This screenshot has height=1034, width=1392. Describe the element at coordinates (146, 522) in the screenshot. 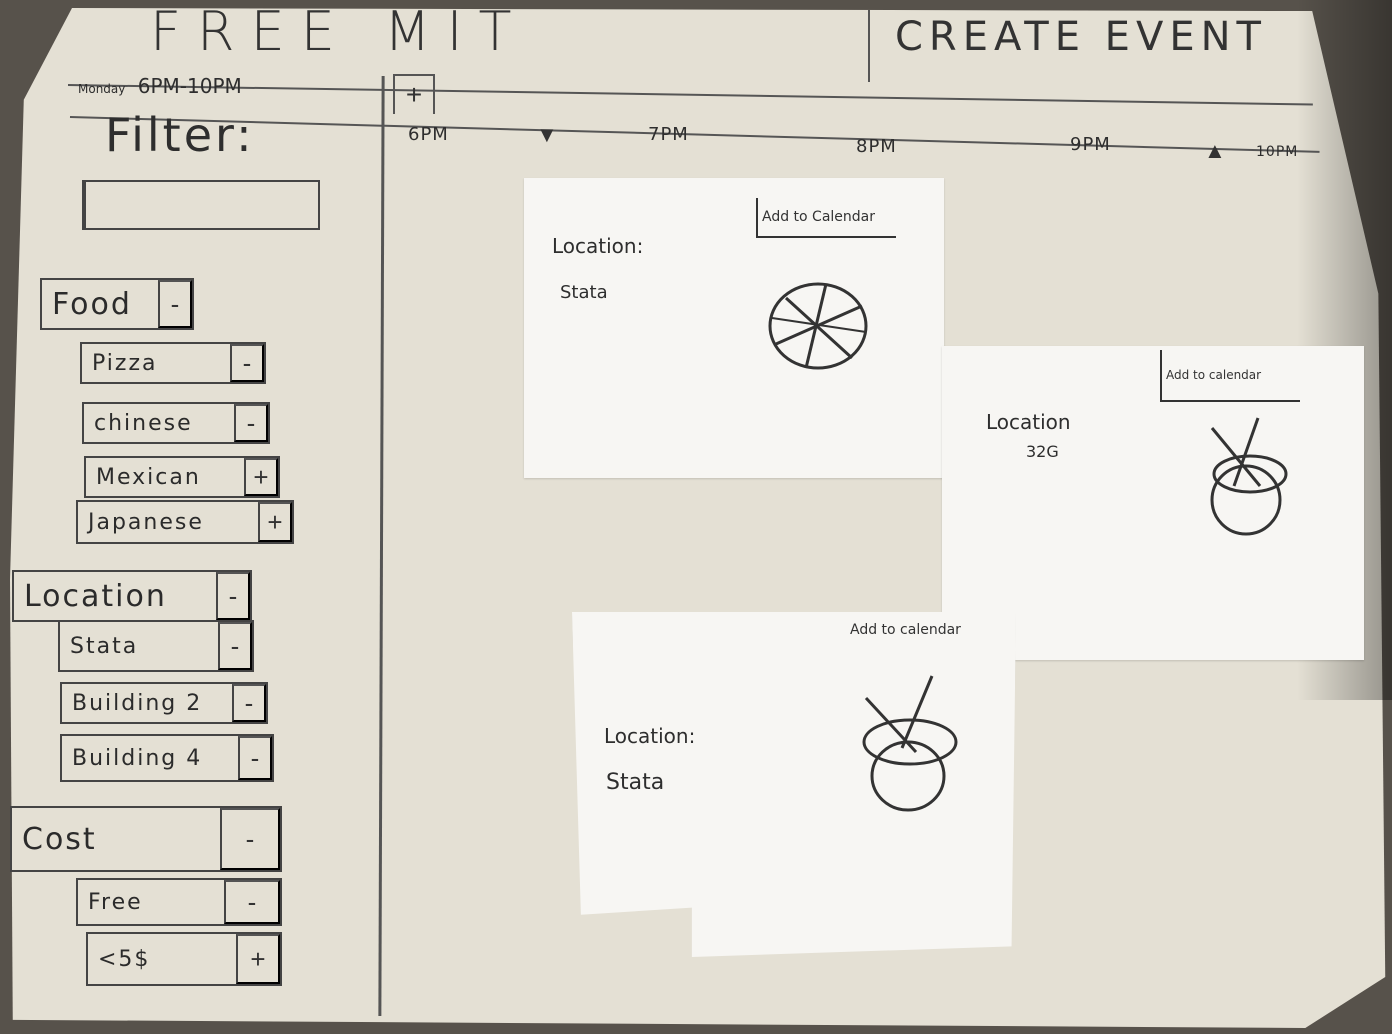

I see `filter-item-label: Japanese` at that location.